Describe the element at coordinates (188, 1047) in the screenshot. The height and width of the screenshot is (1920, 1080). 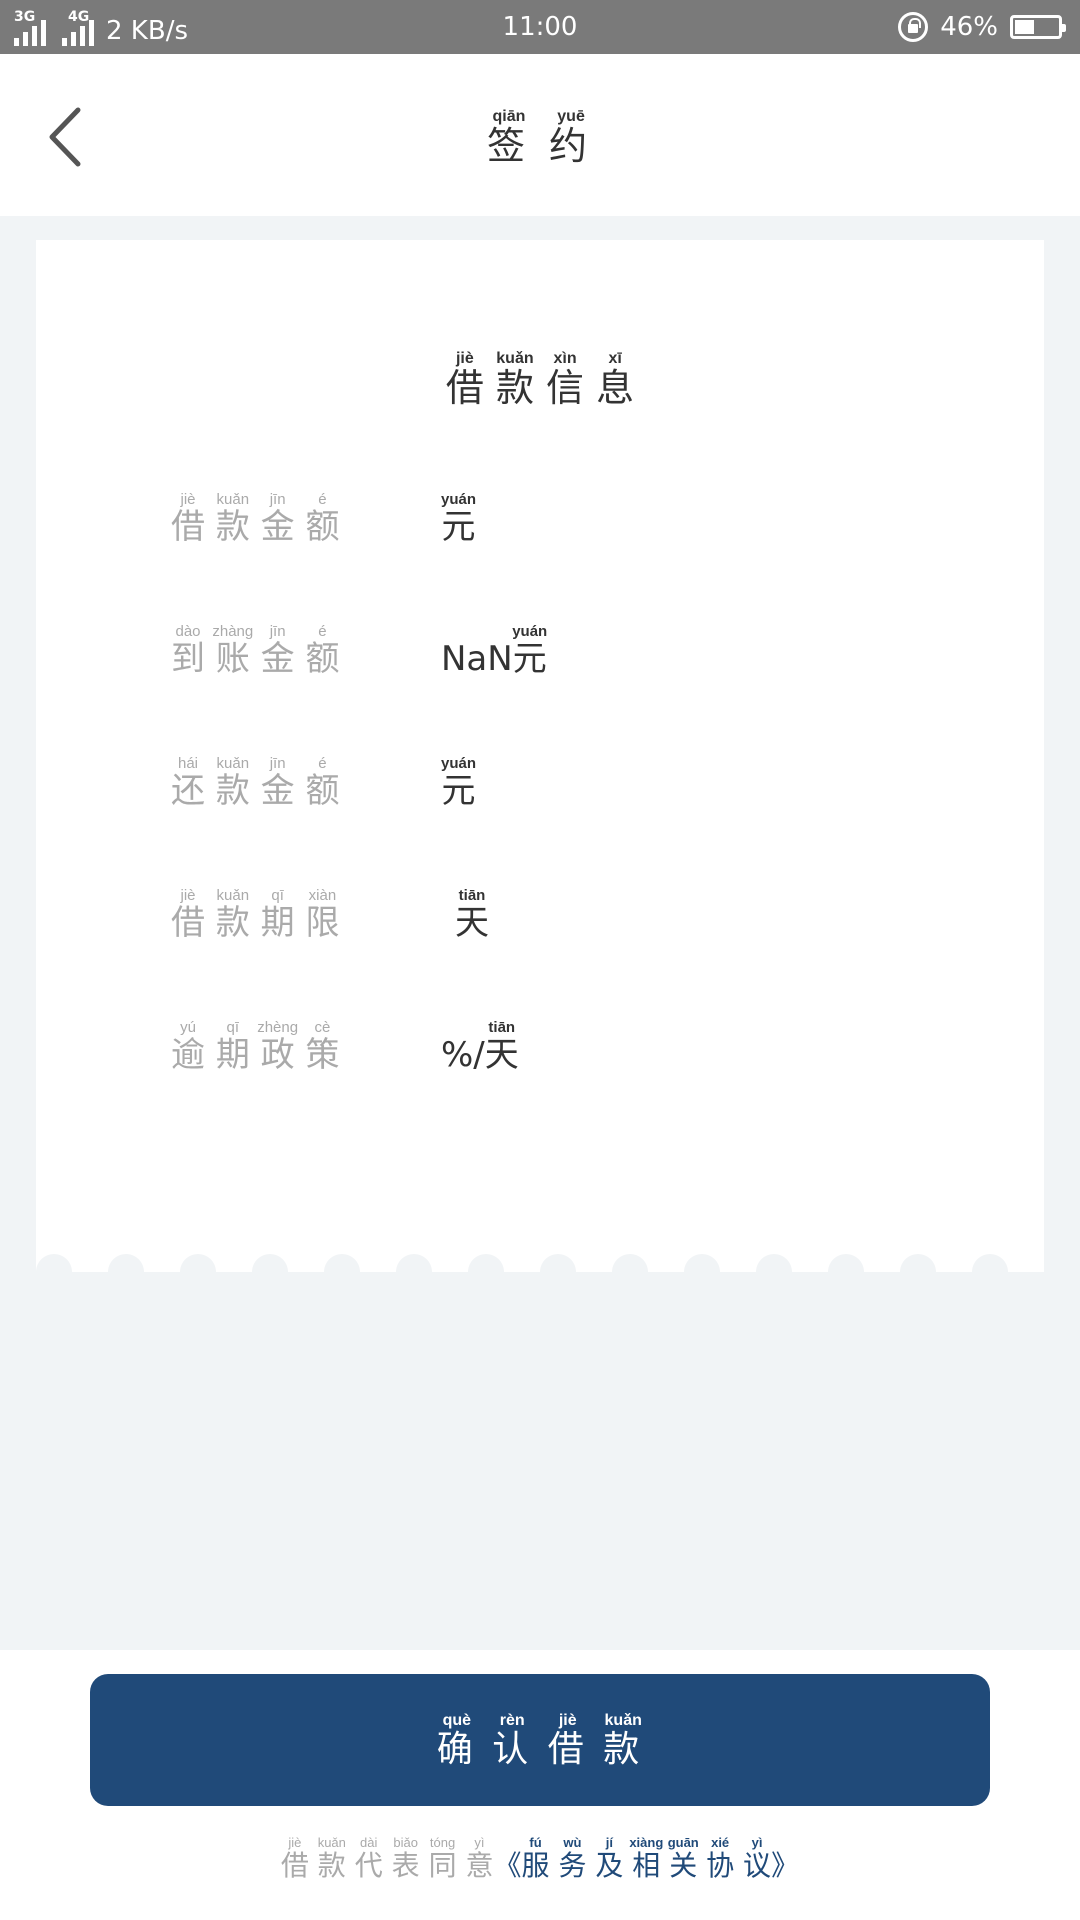
I see `ruby-char: 逾yú` at that location.